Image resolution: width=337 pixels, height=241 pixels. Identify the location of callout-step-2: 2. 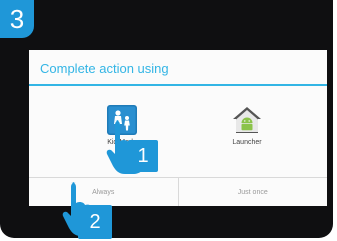
(95, 222).